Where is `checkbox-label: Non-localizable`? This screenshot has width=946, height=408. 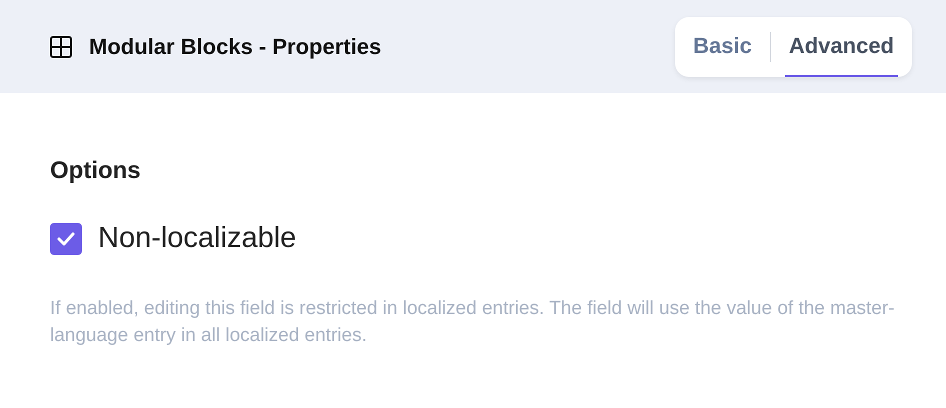 checkbox-label: Non-localizable is located at coordinates (197, 238).